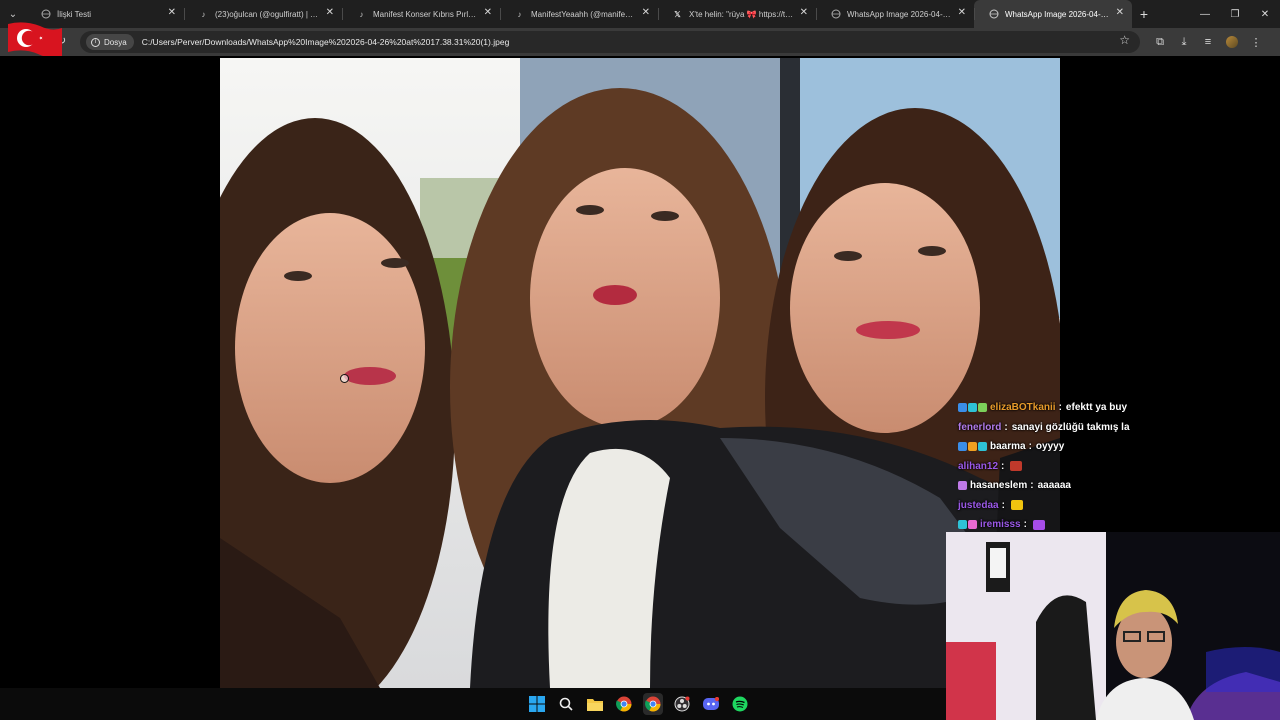 Image resolution: width=1280 pixels, height=720 pixels. What do you see at coordinates (1096, 408) in the screenshot?
I see `chat-text: efektt ya buy` at bounding box center [1096, 408].